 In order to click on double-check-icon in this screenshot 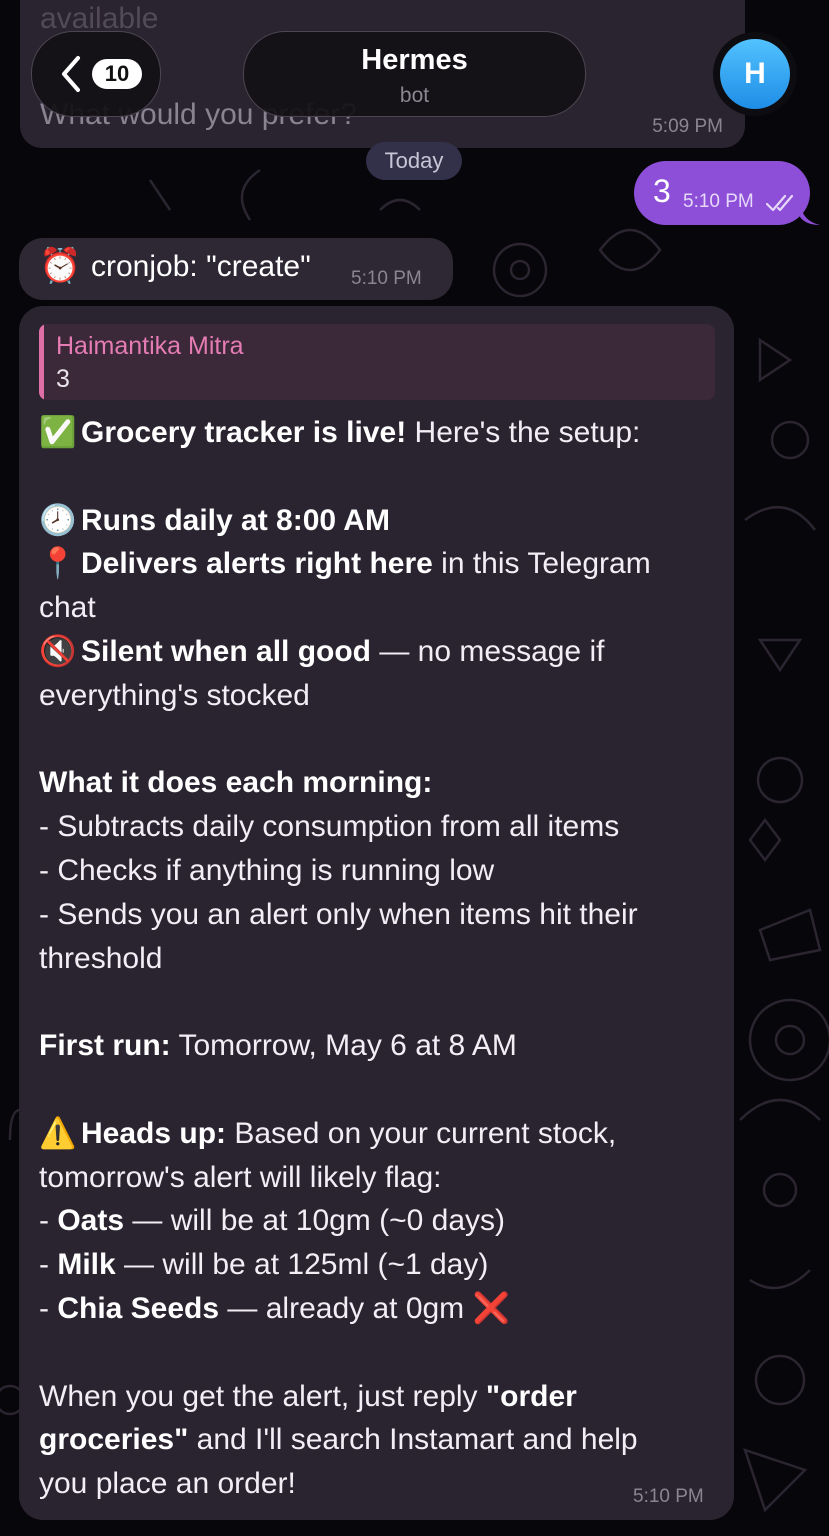, I will do `click(779, 203)`.